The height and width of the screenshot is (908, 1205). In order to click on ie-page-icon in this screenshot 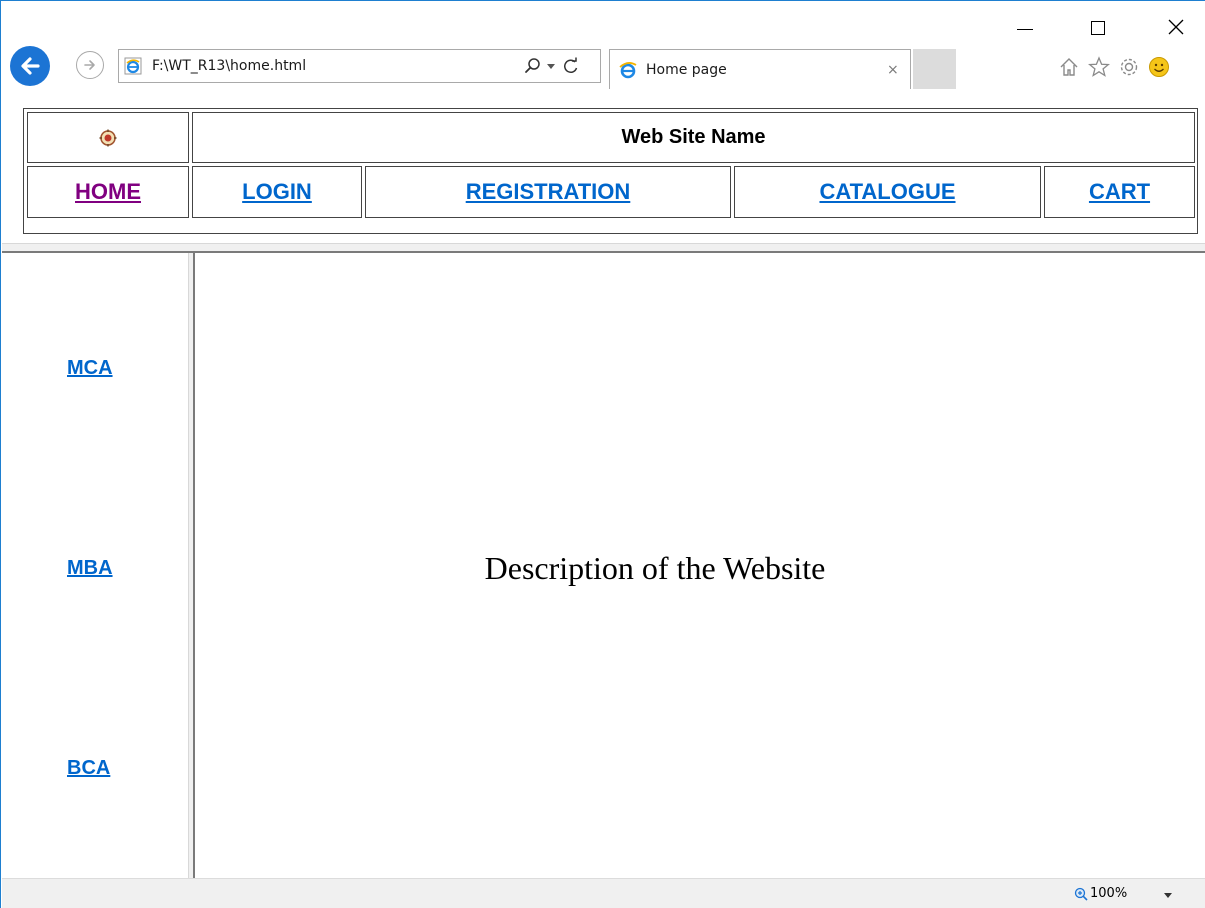, I will do `click(133, 66)`.